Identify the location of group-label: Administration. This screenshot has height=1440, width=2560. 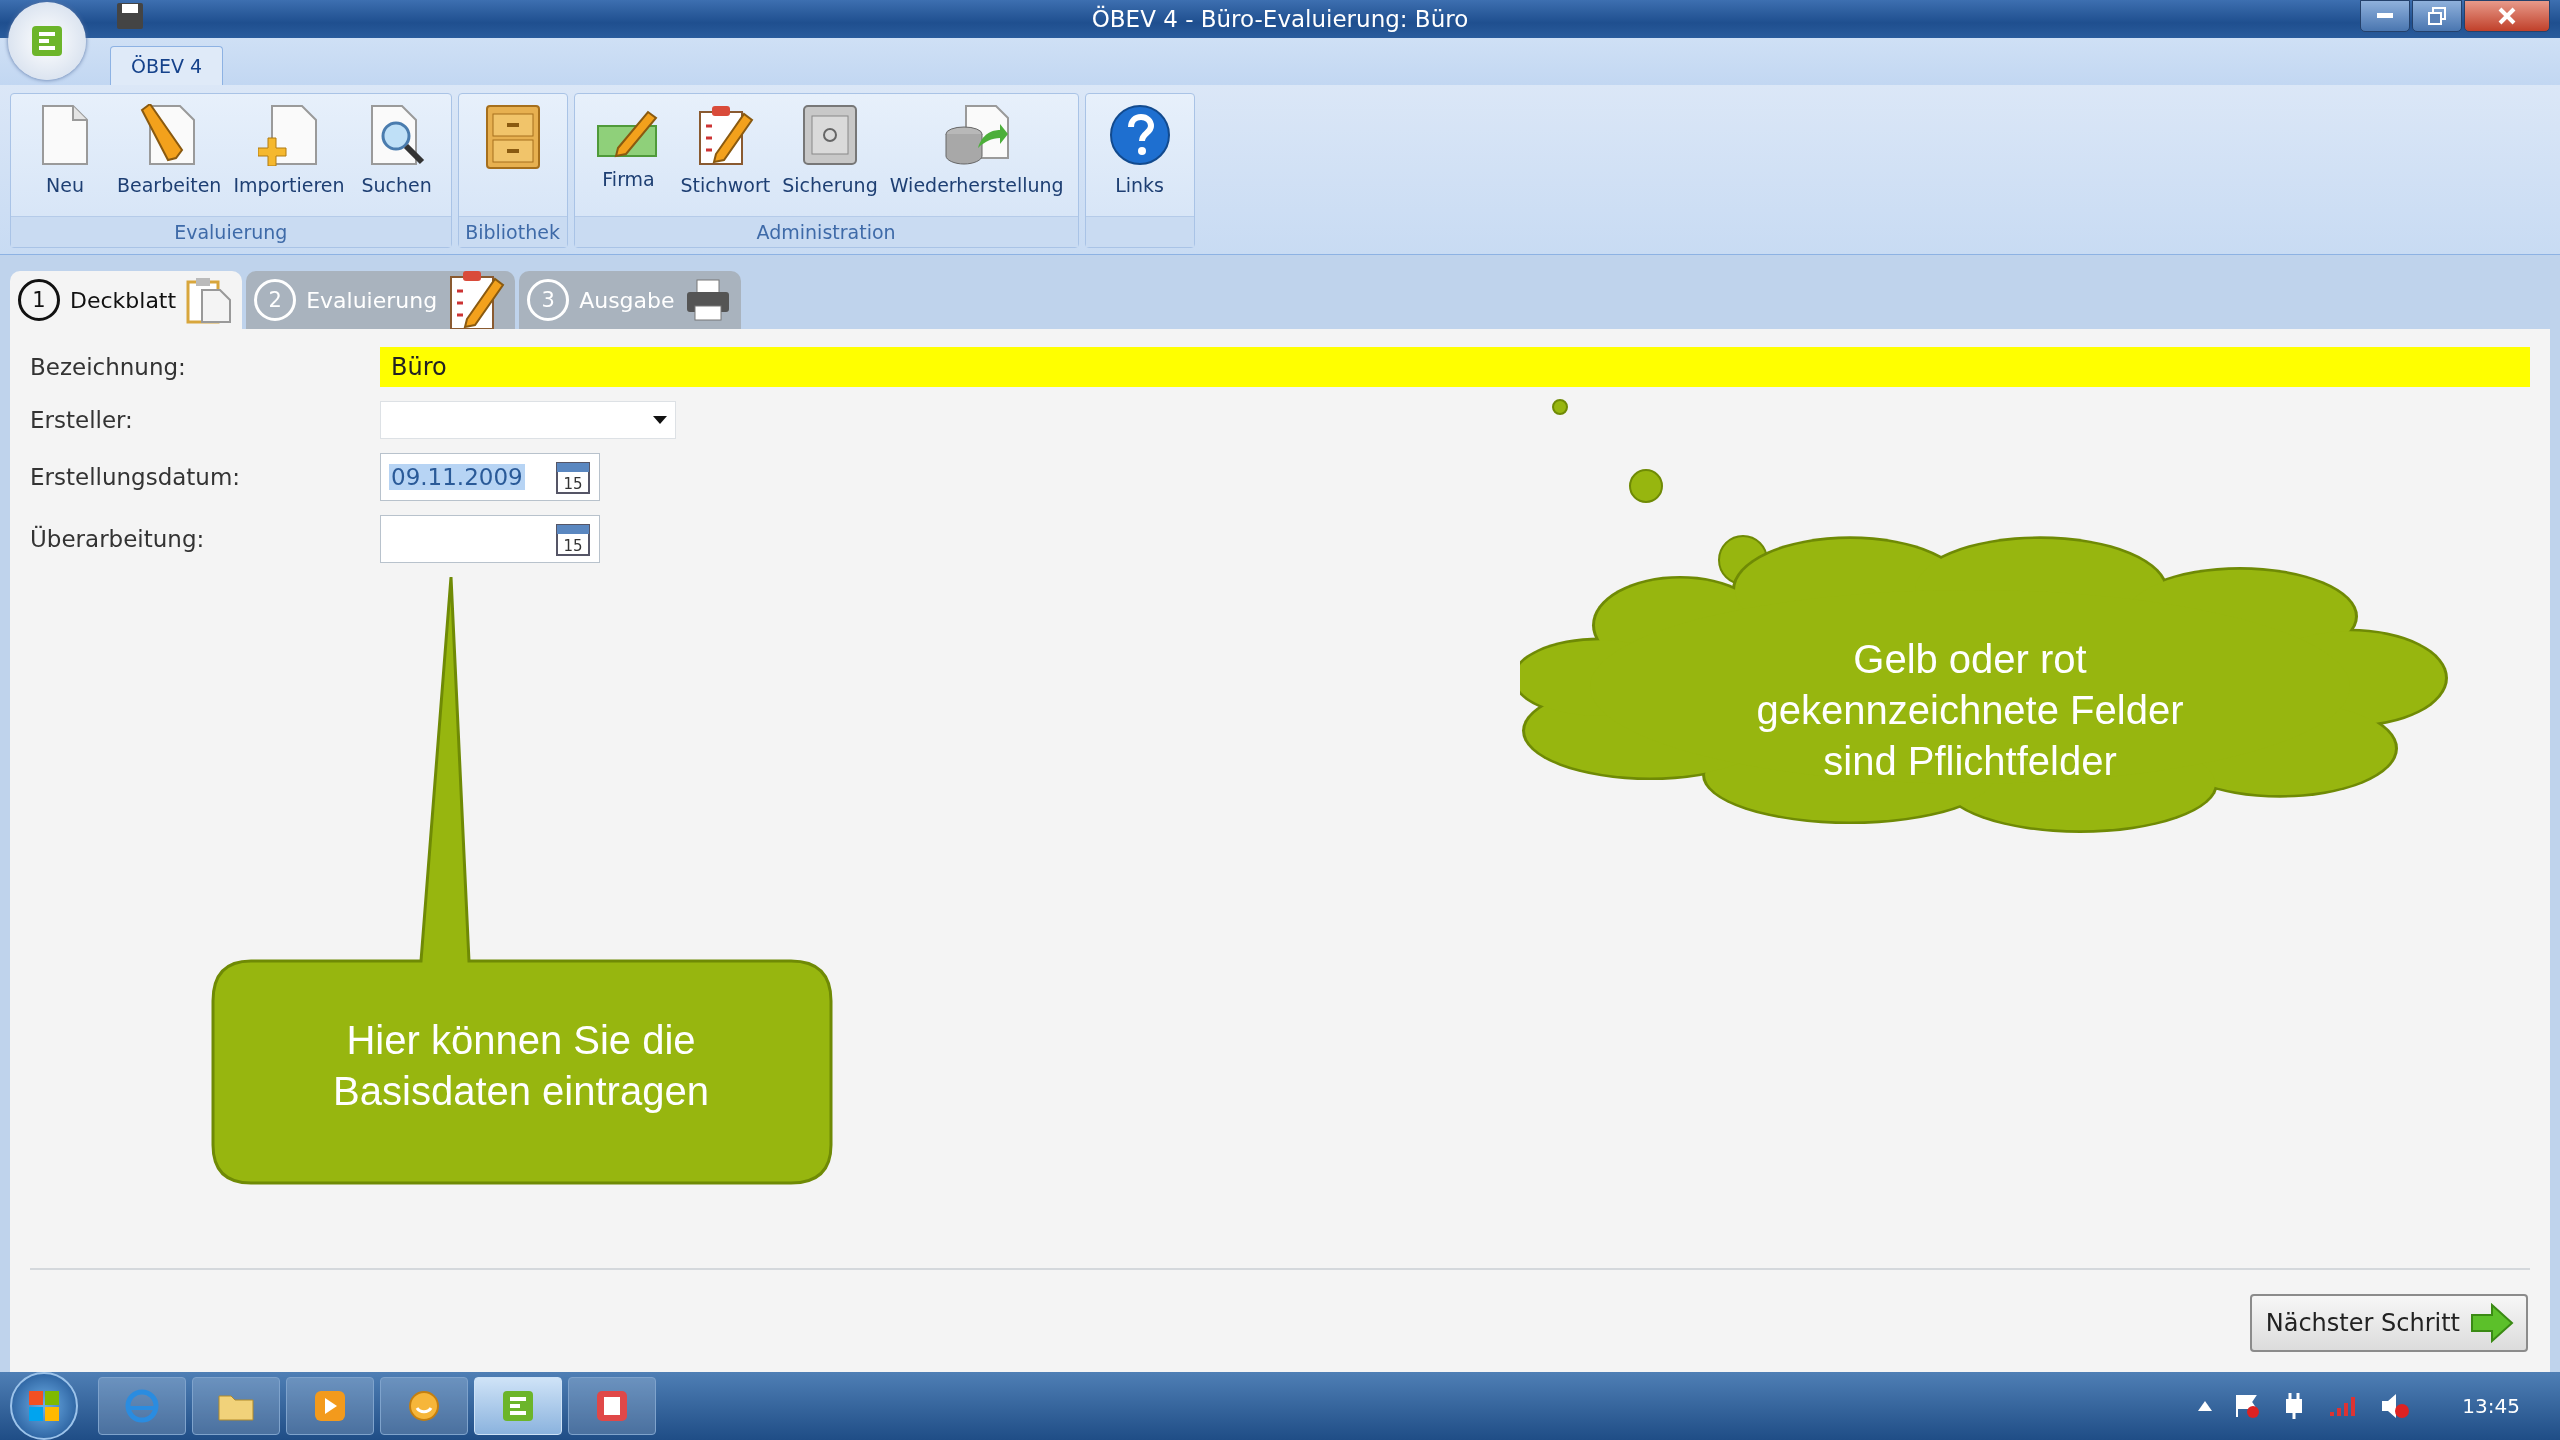
(826, 232).